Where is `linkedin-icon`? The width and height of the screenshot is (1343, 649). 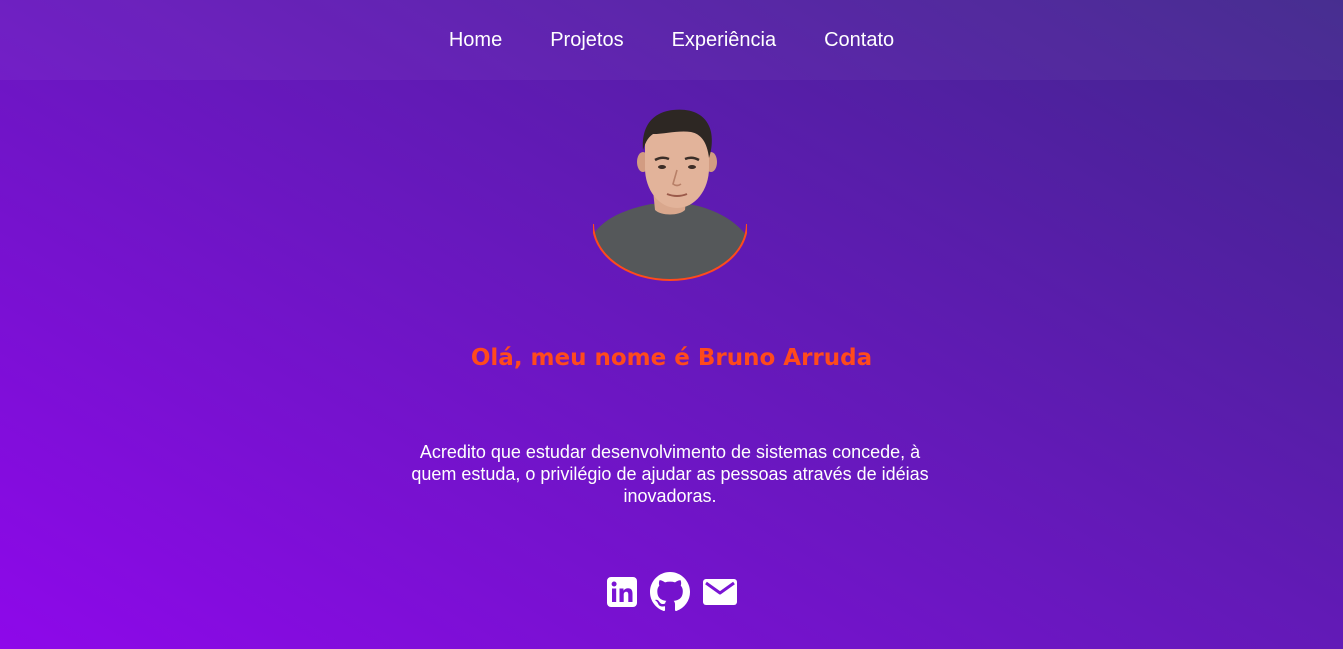
linkedin-icon is located at coordinates (622, 592).